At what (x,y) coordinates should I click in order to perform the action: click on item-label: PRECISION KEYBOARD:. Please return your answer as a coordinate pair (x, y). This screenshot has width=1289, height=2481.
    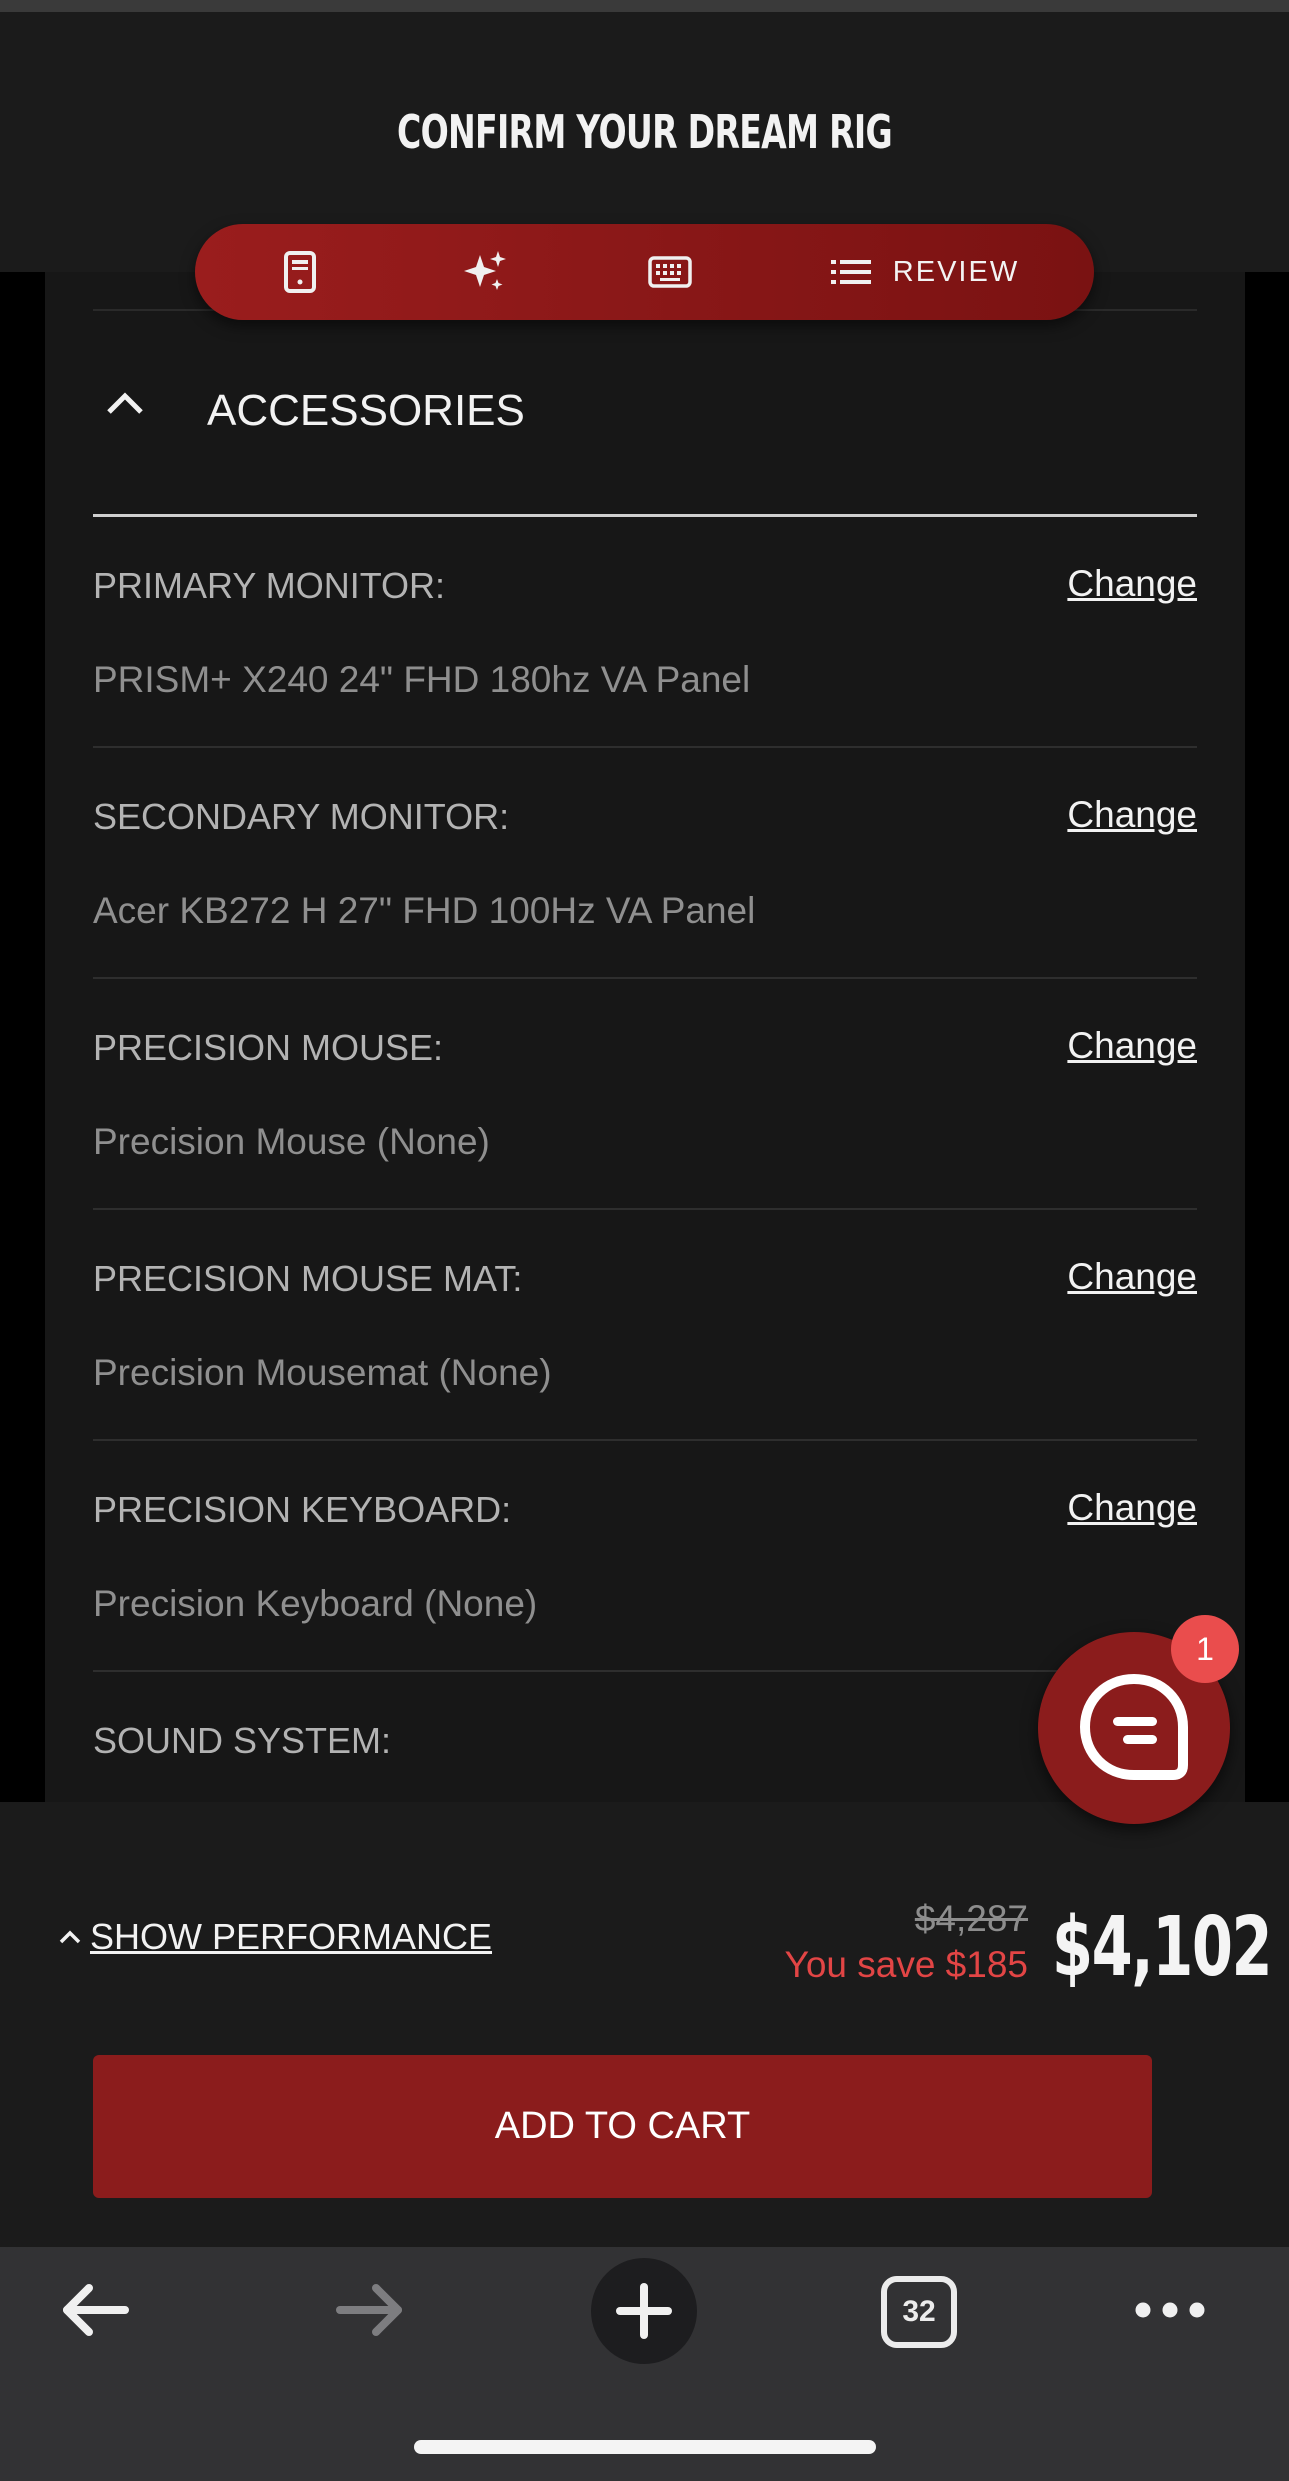
    Looking at the image, I should click on (302, 1509).